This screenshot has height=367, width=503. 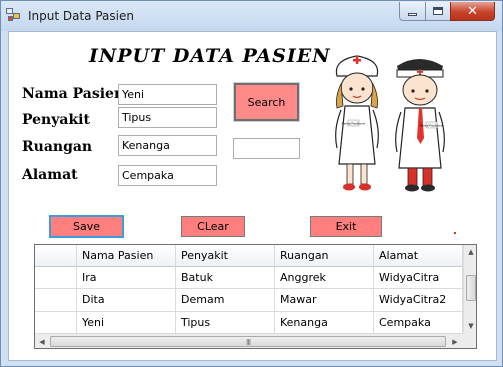 What do you see at coordinates (470, 326) in the screenshot?
I see `arrow-down-icon: ▼` at bounding box center [470, 326].